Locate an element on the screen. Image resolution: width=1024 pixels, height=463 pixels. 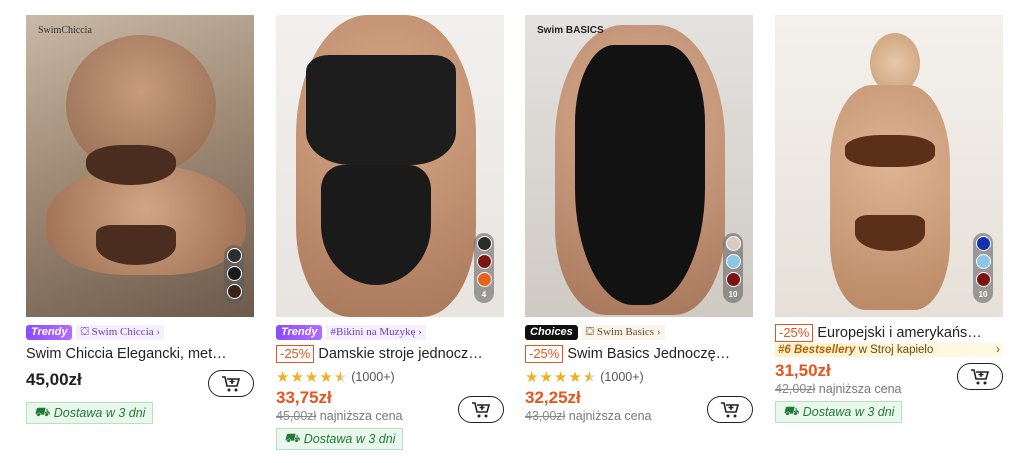
product-image: SwimChiccia is located at coordinates (140, 166).